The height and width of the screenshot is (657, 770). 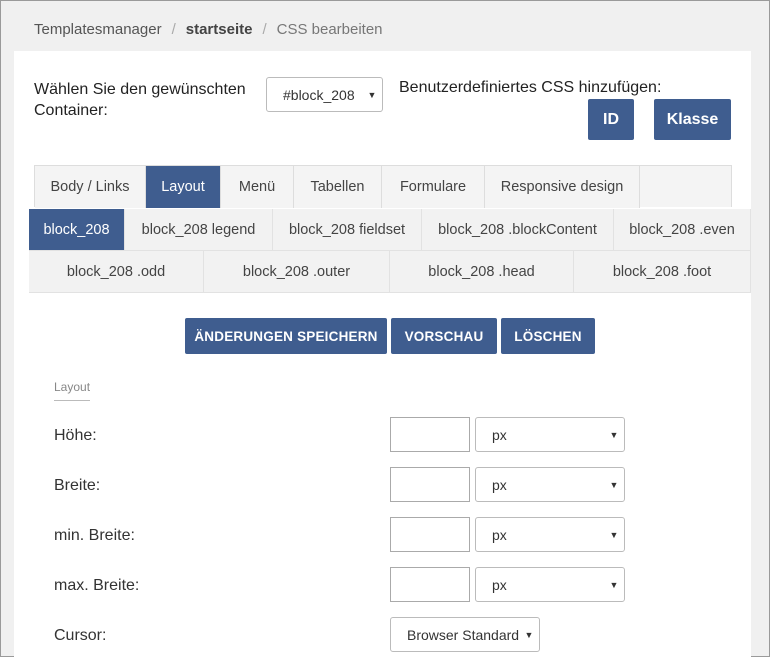 What do you see at coordinates (550, 534) in the screenshot?
I see `min-width-unit-select: px ▼` at bounding box center [550, 534].